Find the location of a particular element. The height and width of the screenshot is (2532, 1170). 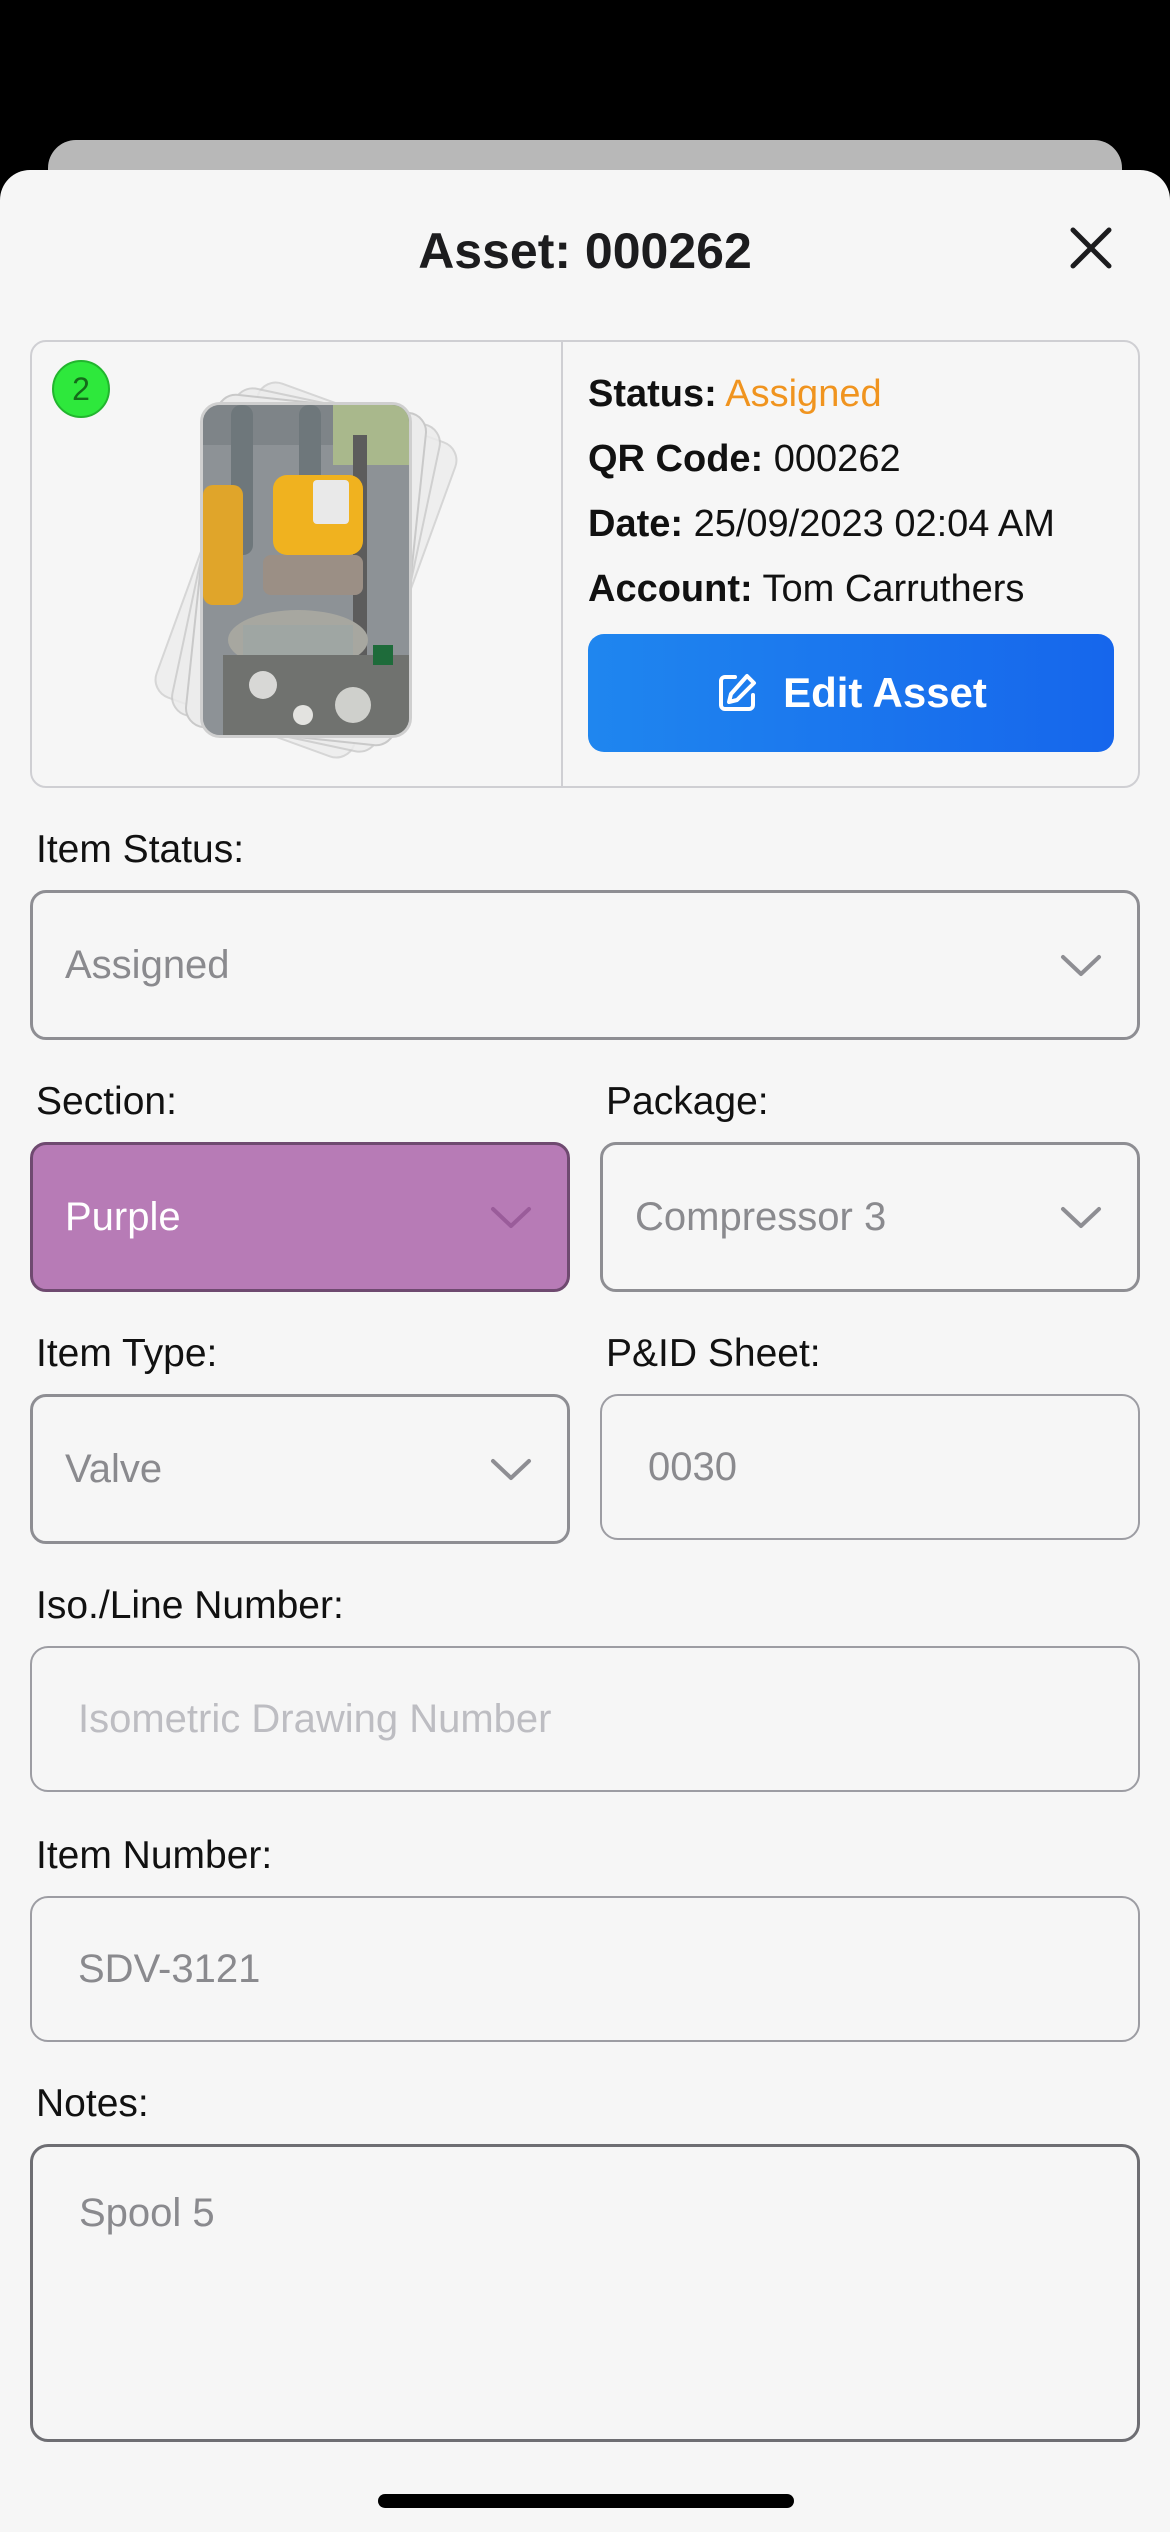

photo-stack is located at coordinates (302, 570).